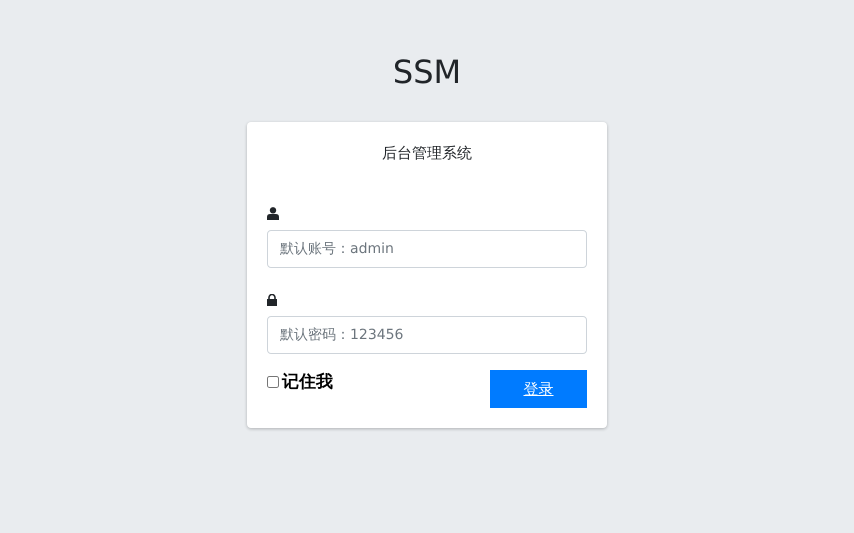  What do you see at coordinates (538, 389) in the screenshot?
I see `login-button: 登录` at bounding box center [538, 389].